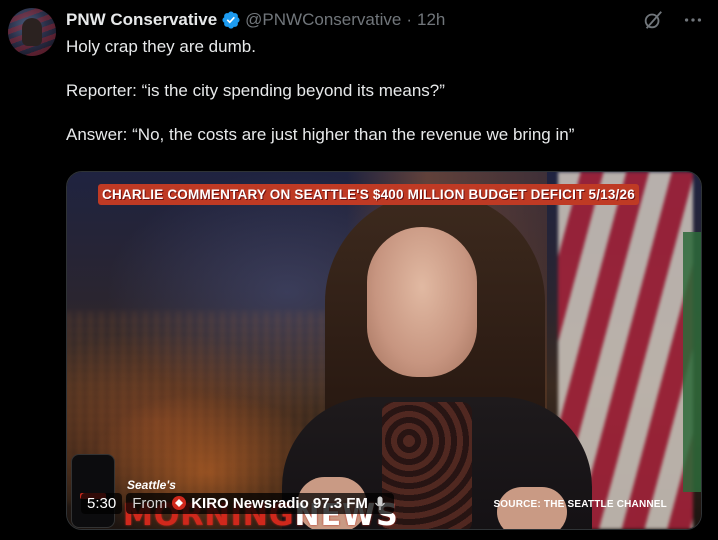 This screenshot has width=718, height=540. I want to click on handle: @PNWConservative, so click(323, 20).